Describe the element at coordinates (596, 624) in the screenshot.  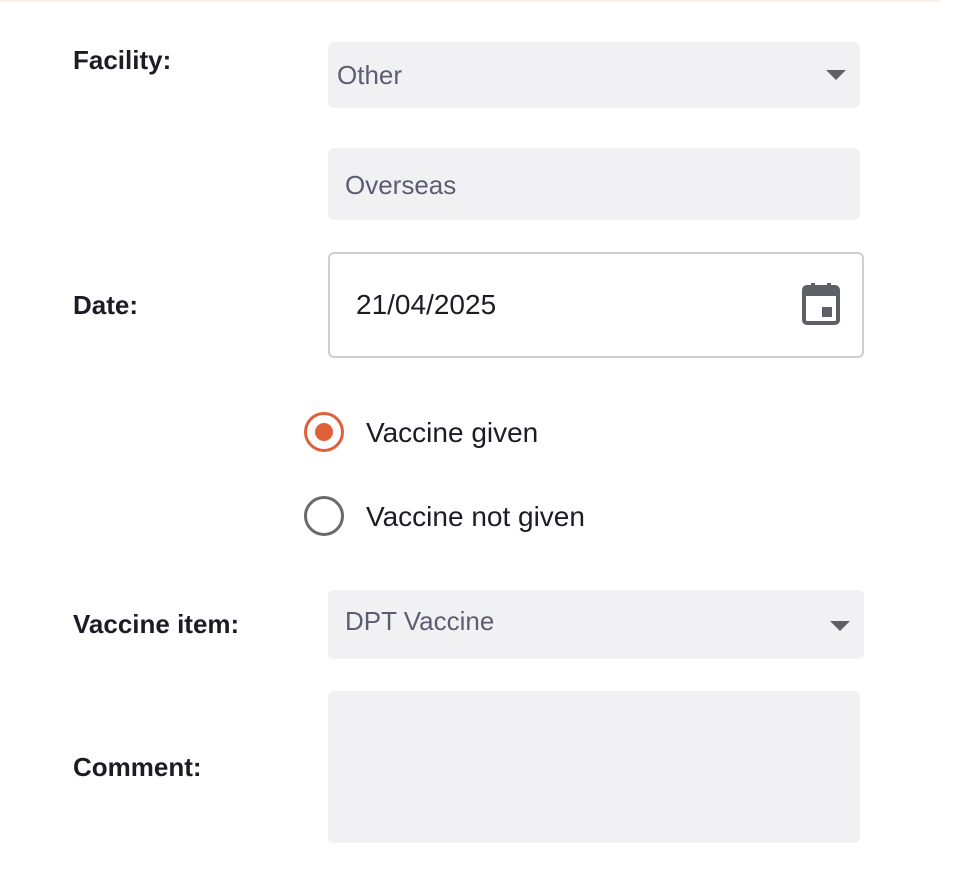
I see `vaccine-item-select: DPT Vaccine` at that location.